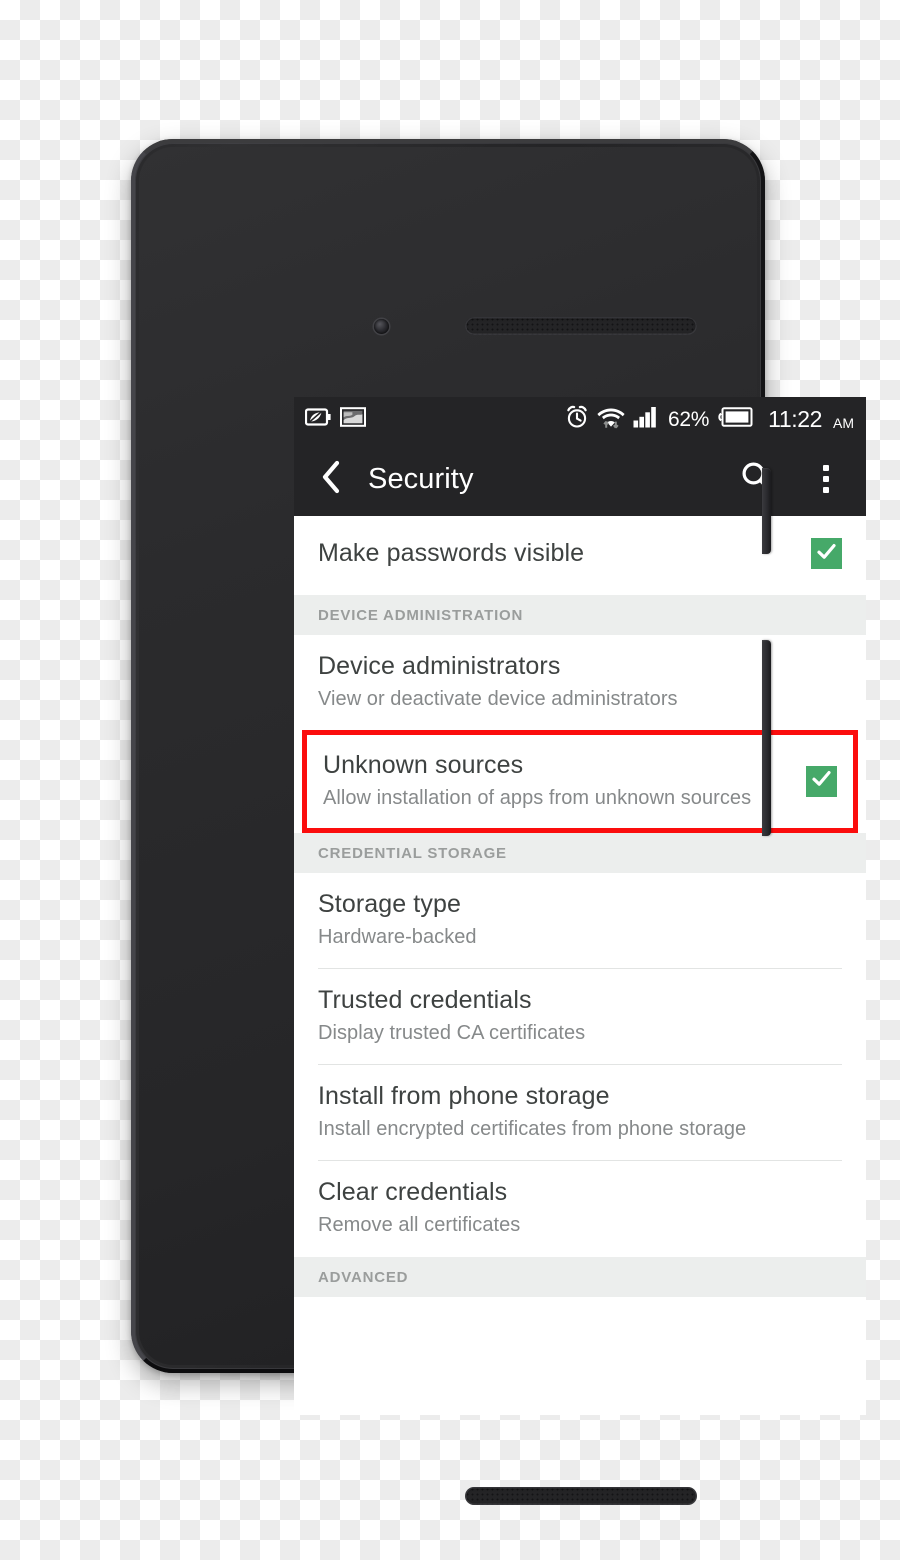 The height and width of the screenshot is (1560, 900). I want to click on back-button, so click(331, 479).